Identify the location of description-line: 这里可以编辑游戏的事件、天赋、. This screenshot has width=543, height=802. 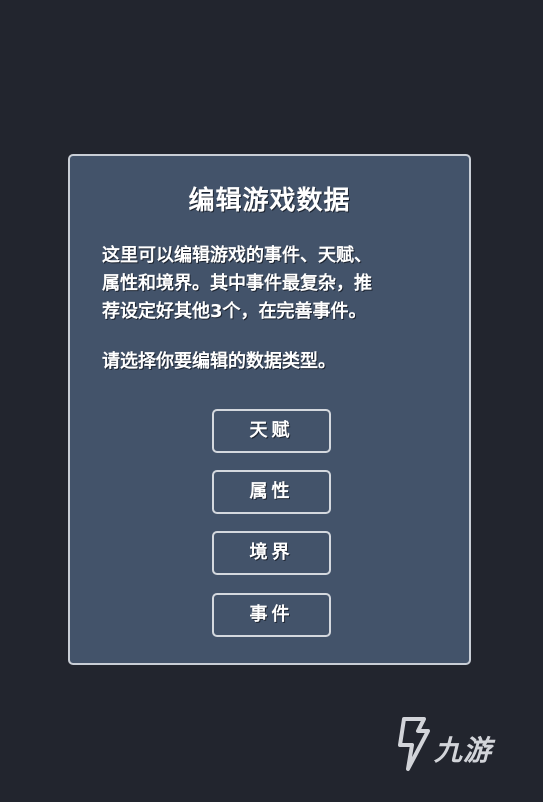
(237, 255).